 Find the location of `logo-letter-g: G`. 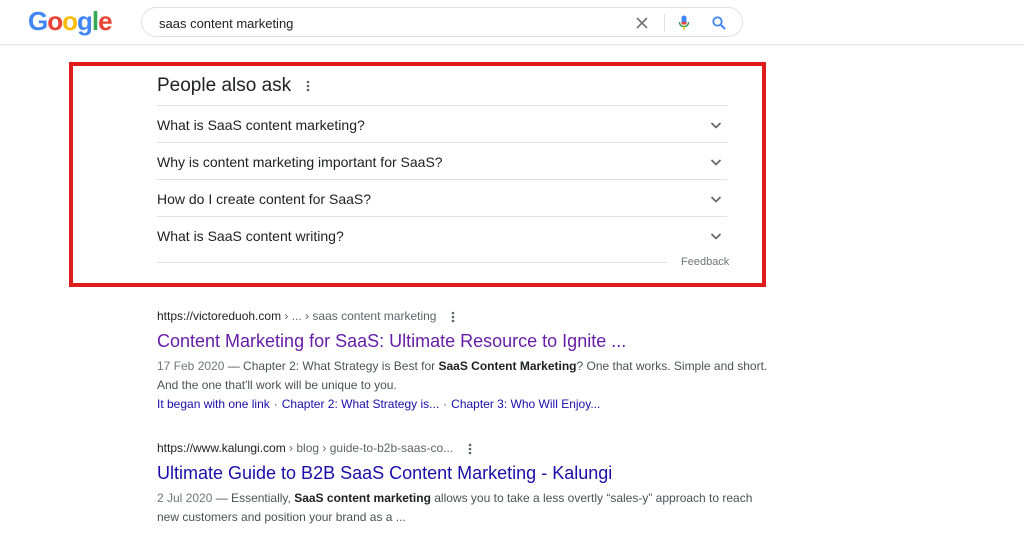

logo-letter-g: G is located at coordinates (38, 21).